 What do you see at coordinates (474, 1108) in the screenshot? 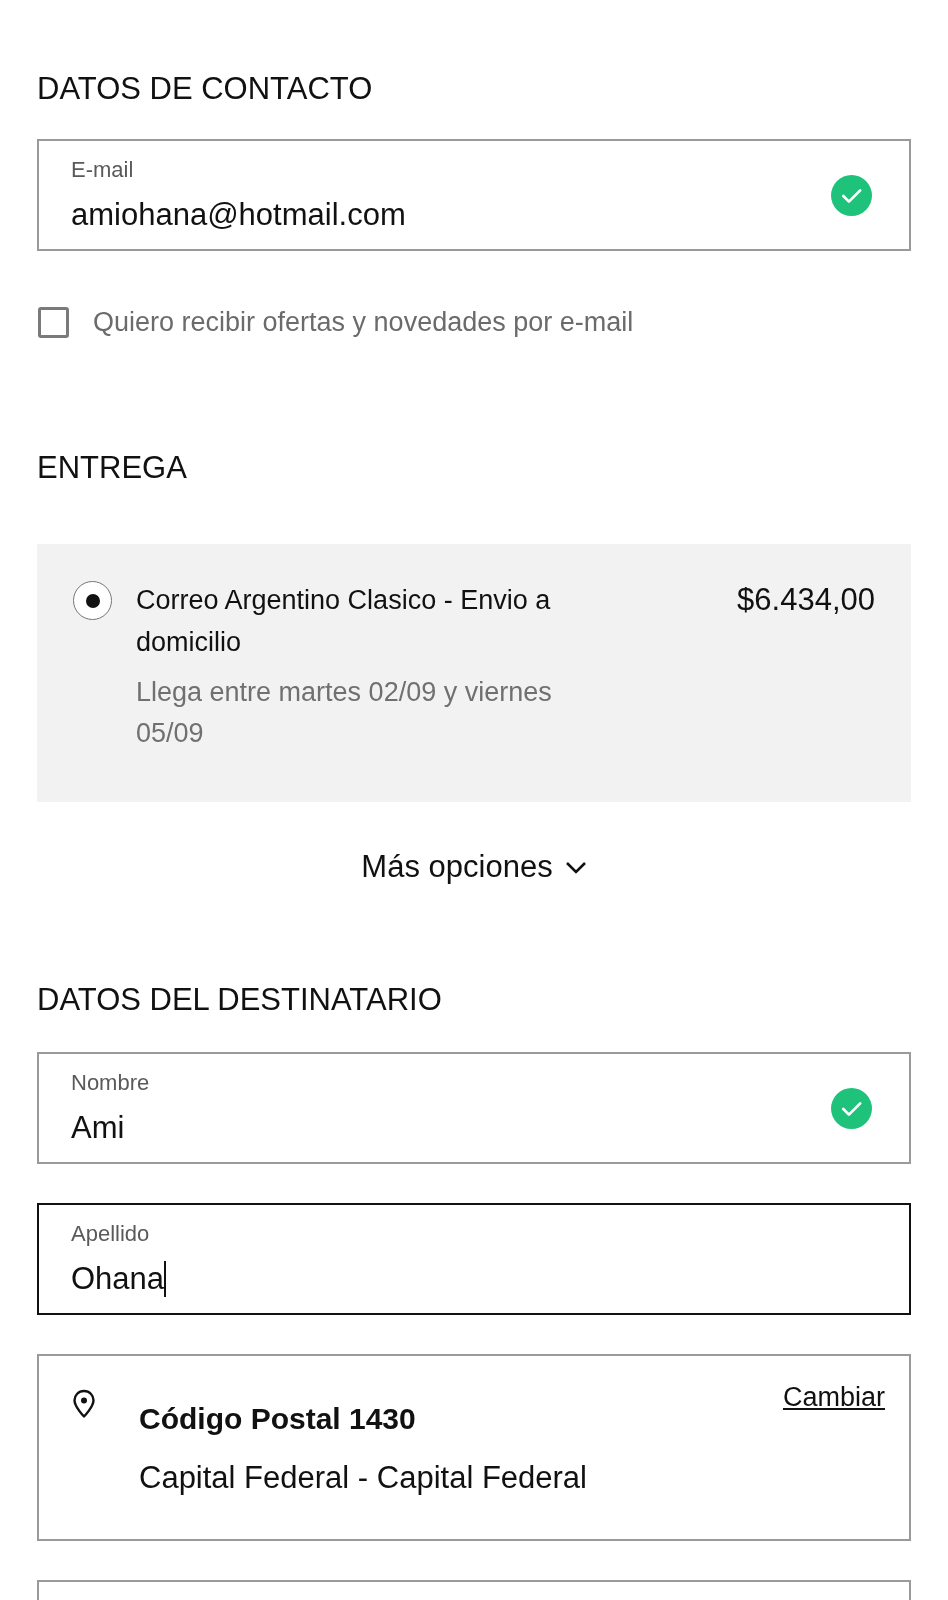
I see `text-field: Nombre Ami` at bounding box center [474, 1108].